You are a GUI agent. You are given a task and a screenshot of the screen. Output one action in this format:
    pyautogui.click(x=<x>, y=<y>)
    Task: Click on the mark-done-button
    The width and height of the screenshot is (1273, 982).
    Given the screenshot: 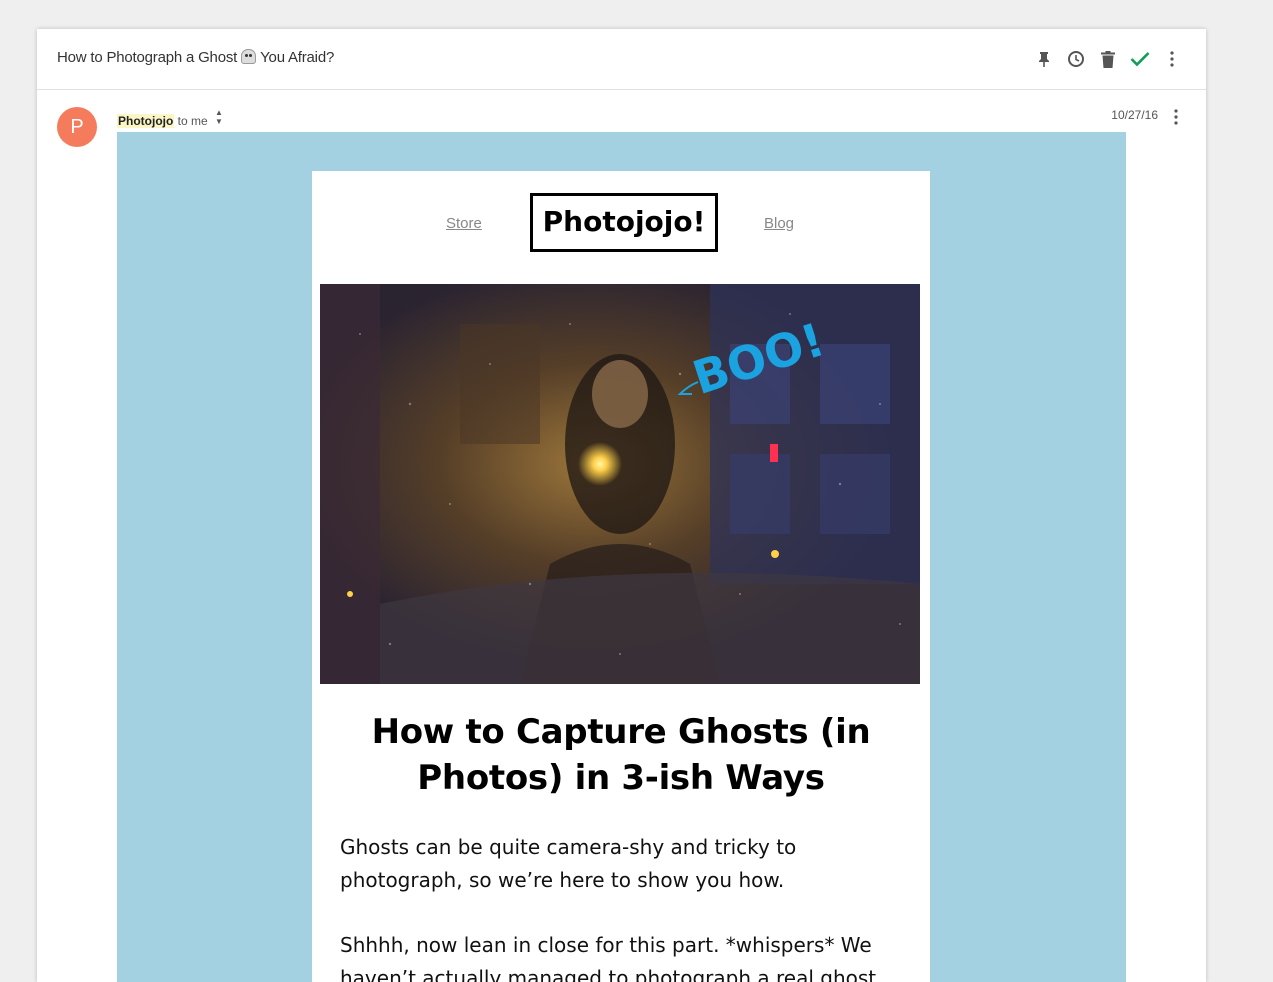 What is the action you would take?
    pyautogui.click(x=1140, y=59)
    